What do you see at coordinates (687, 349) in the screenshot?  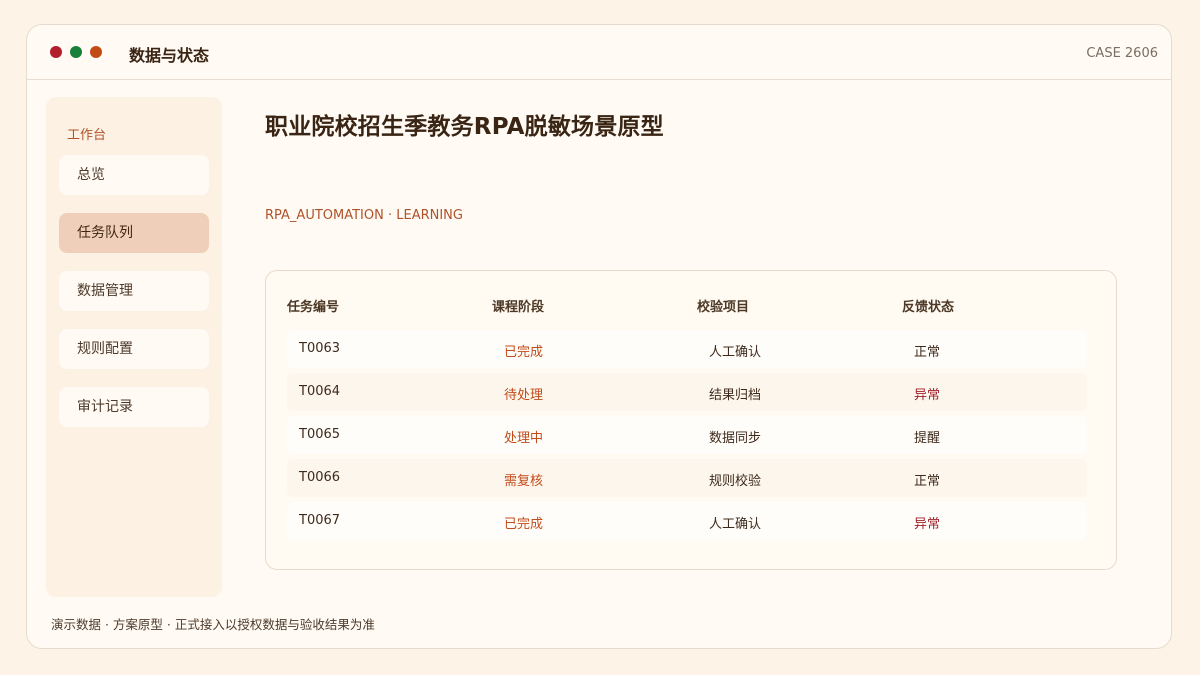 I see `table-row: T0063 已完成 人工确认 正常` at bounding box center [687, 349].